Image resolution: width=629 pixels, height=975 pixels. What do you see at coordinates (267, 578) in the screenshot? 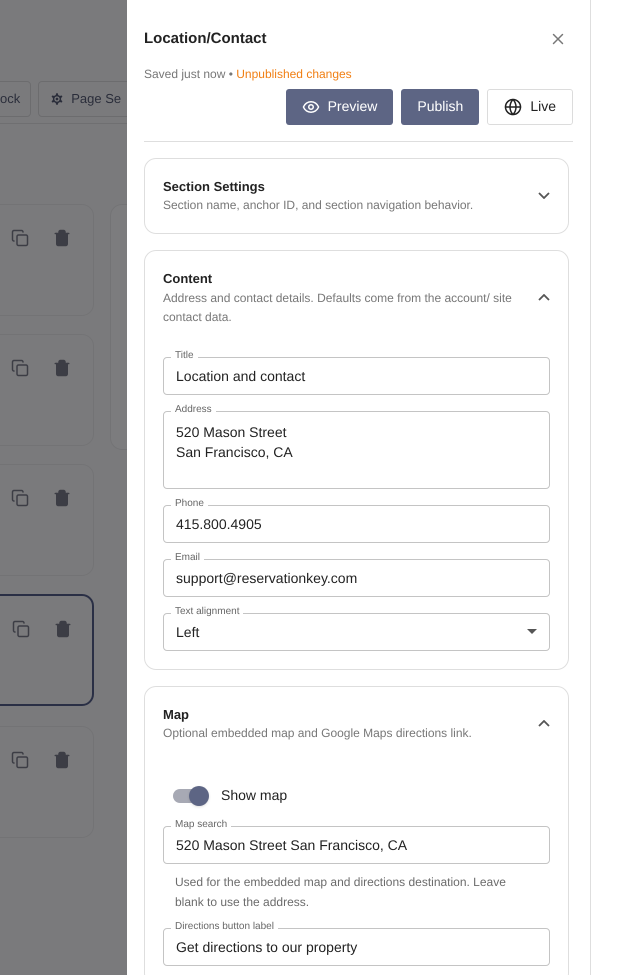
I see `field-value: support@reservationkey.com` at bounding box center [267, 578].